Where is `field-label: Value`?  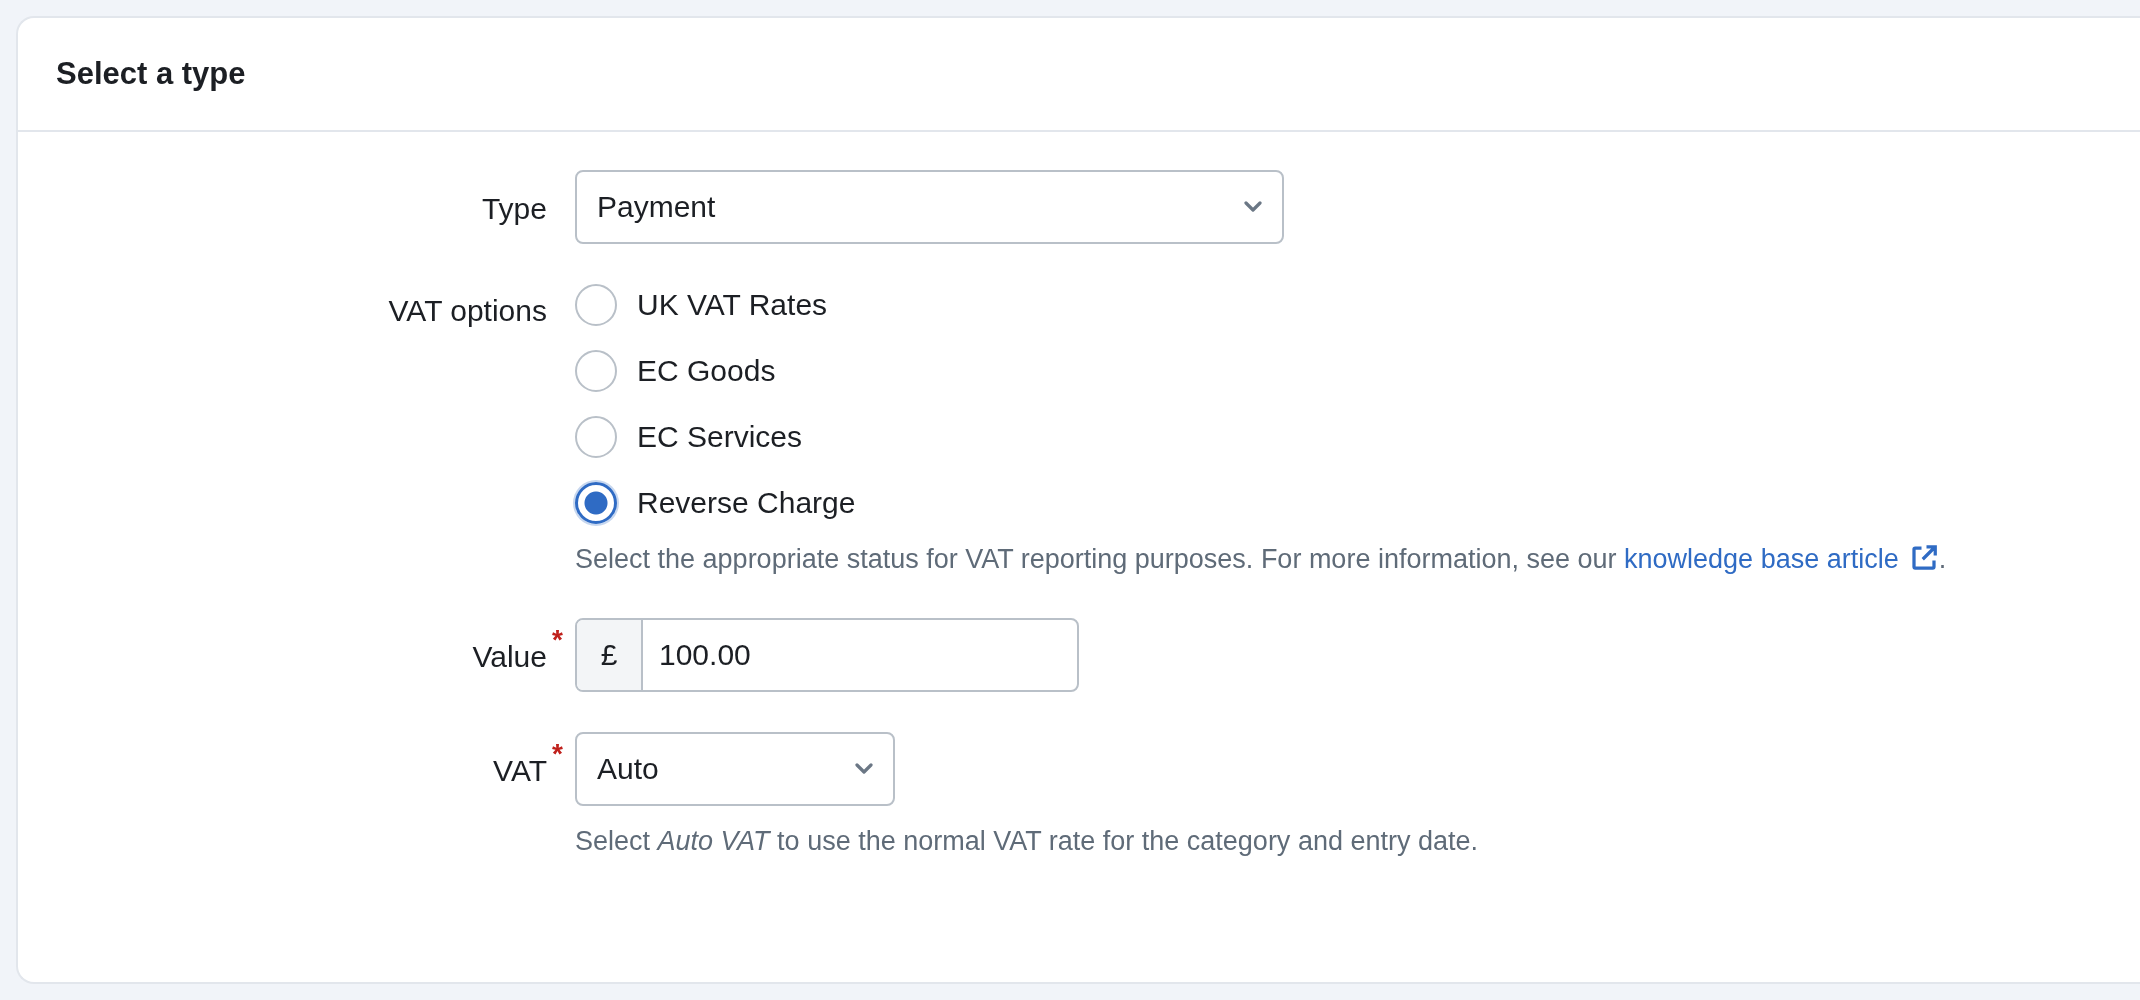
field-label: Value is located at coordinates (509, 656).